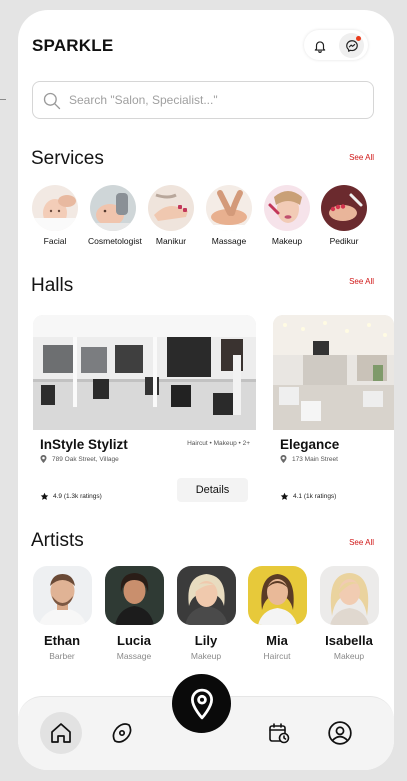  Describe the element at coordinates (85, 459) in the screenshot. I see `hall-address-text: 789 Oak Street, Village` at that location.